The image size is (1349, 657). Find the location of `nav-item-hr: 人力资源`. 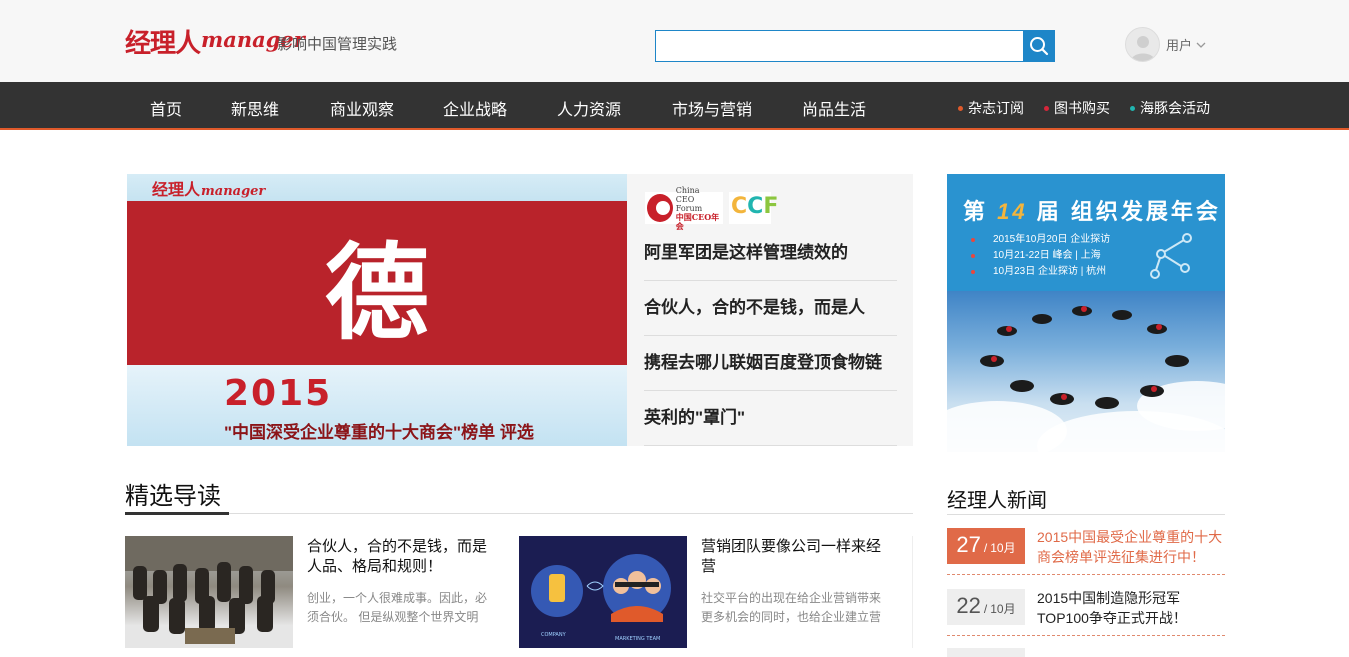

nav-item-hr: 人力资源 is located at coordinates (589, 108).